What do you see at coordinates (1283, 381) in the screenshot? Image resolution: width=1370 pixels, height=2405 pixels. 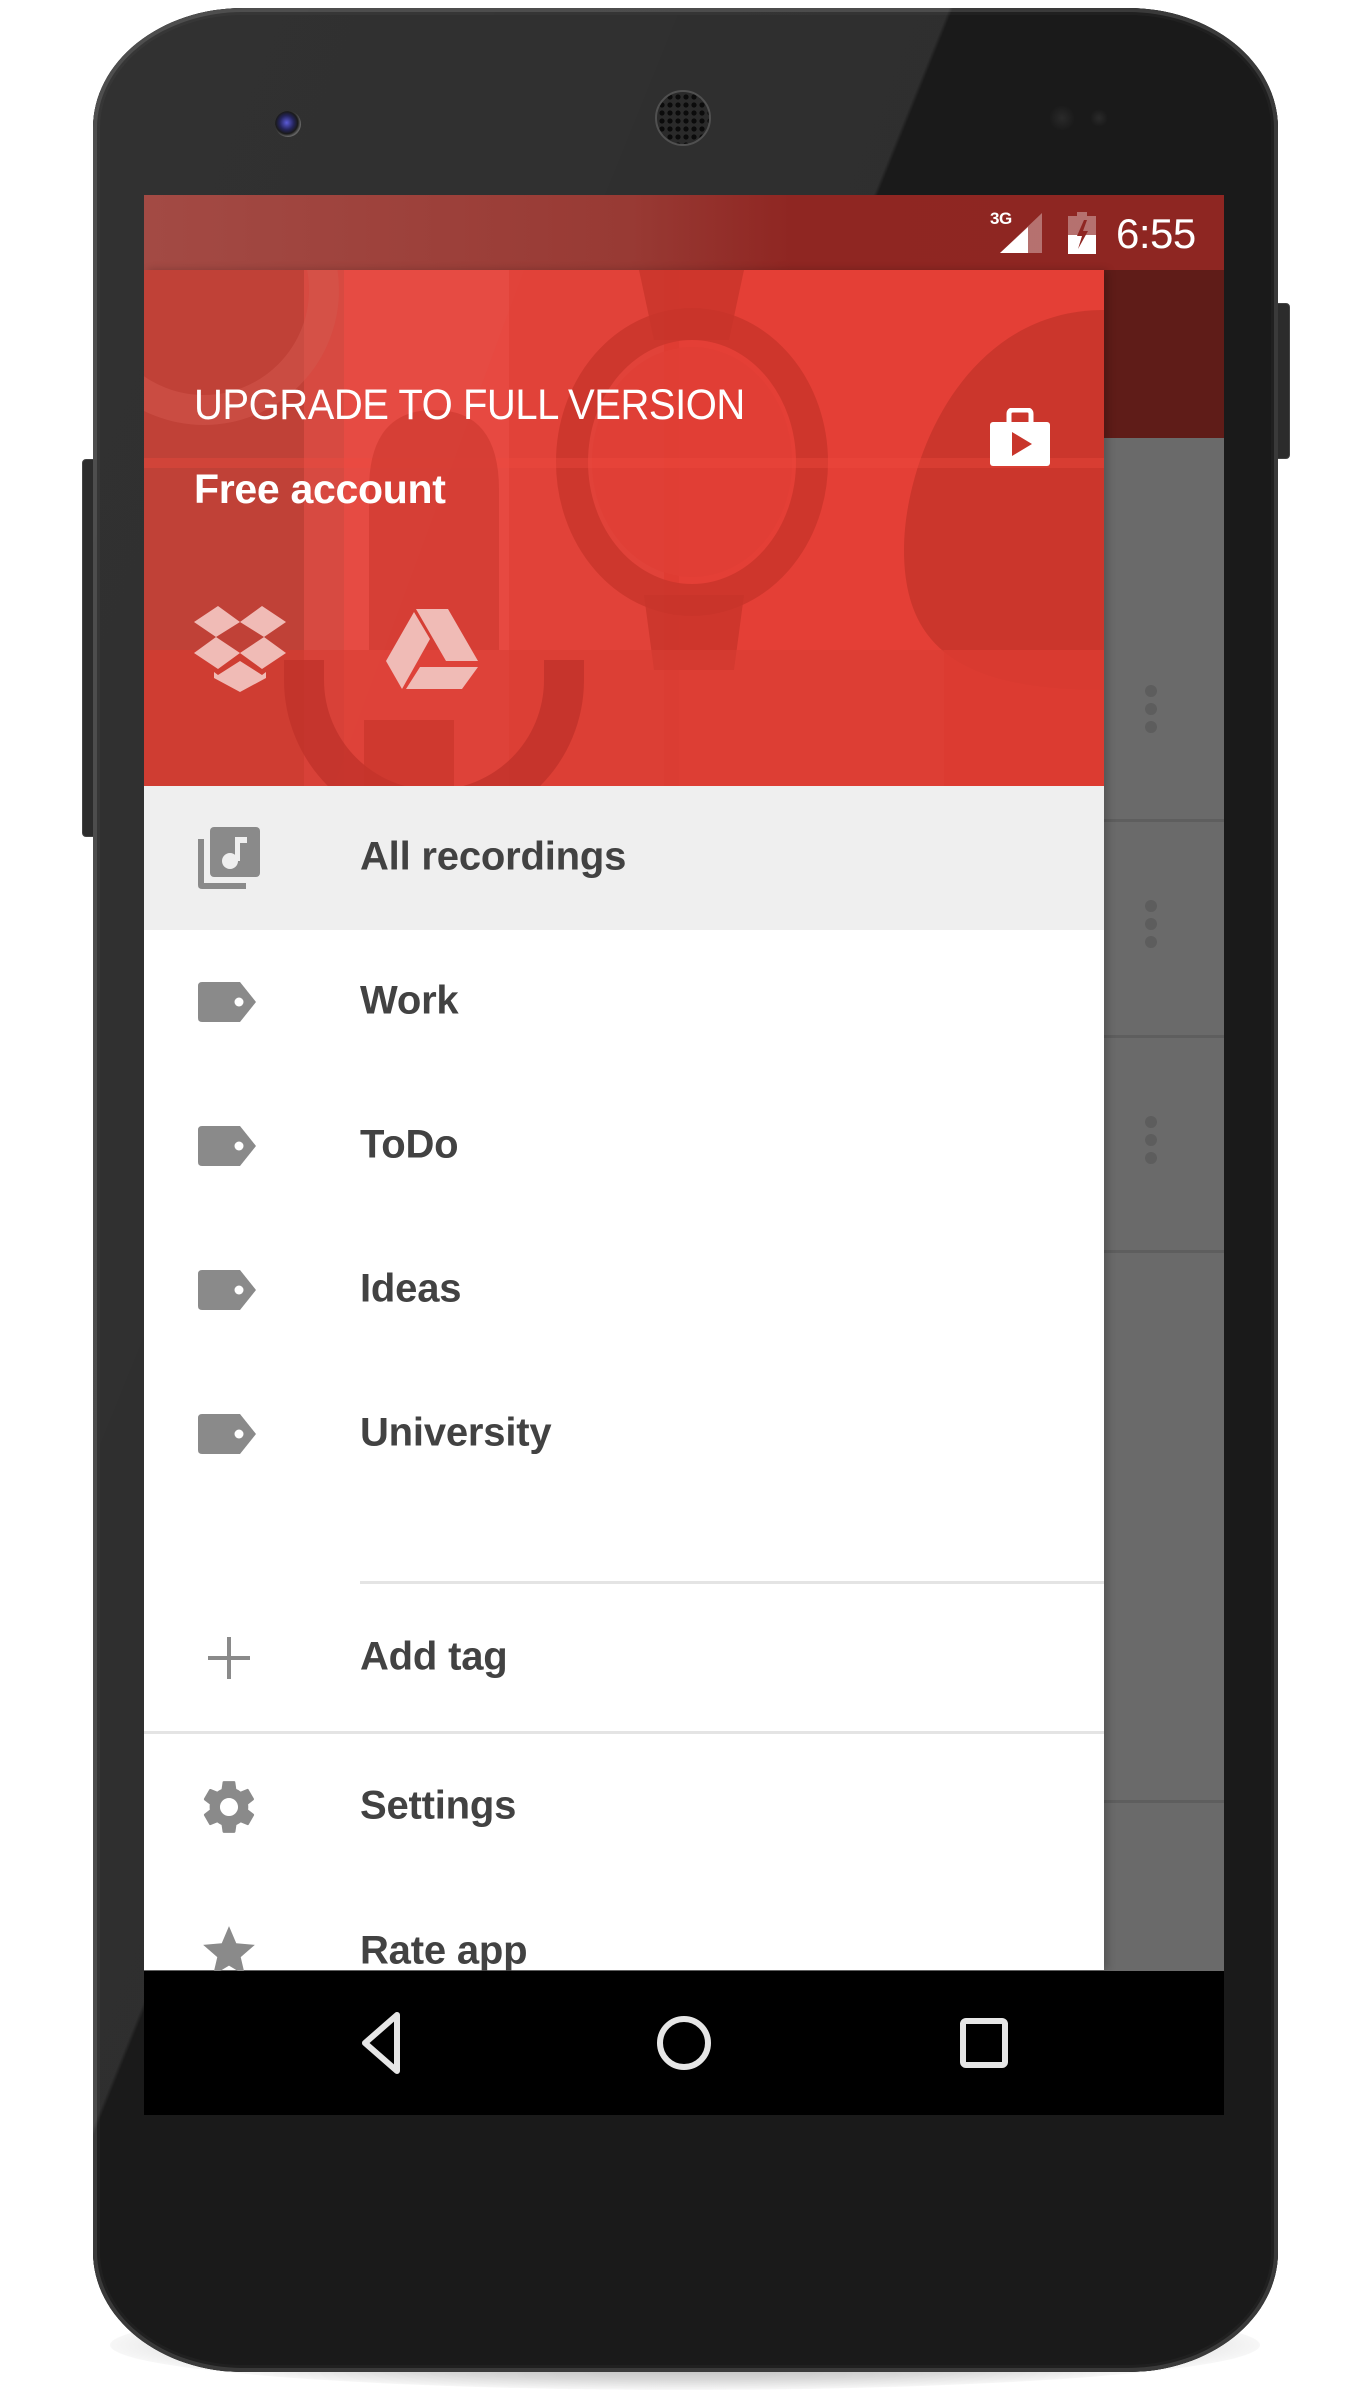 I see `power-button` at bounding box center [1283, 381].